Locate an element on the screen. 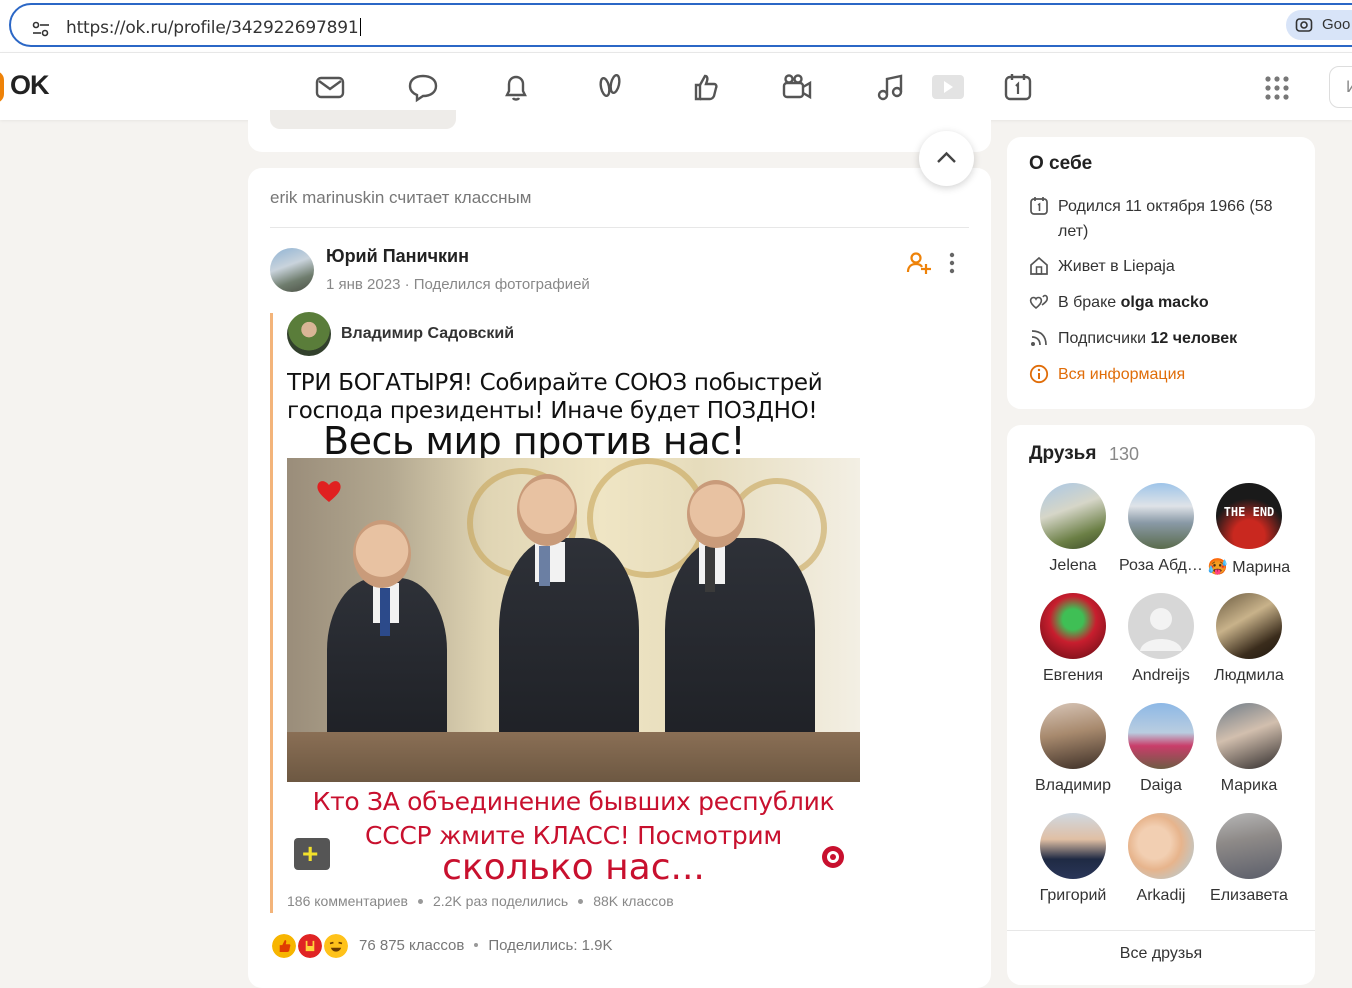 This screenshot has height=988, width=1352. events-thumb-icon is located at coordinates (704, 87).